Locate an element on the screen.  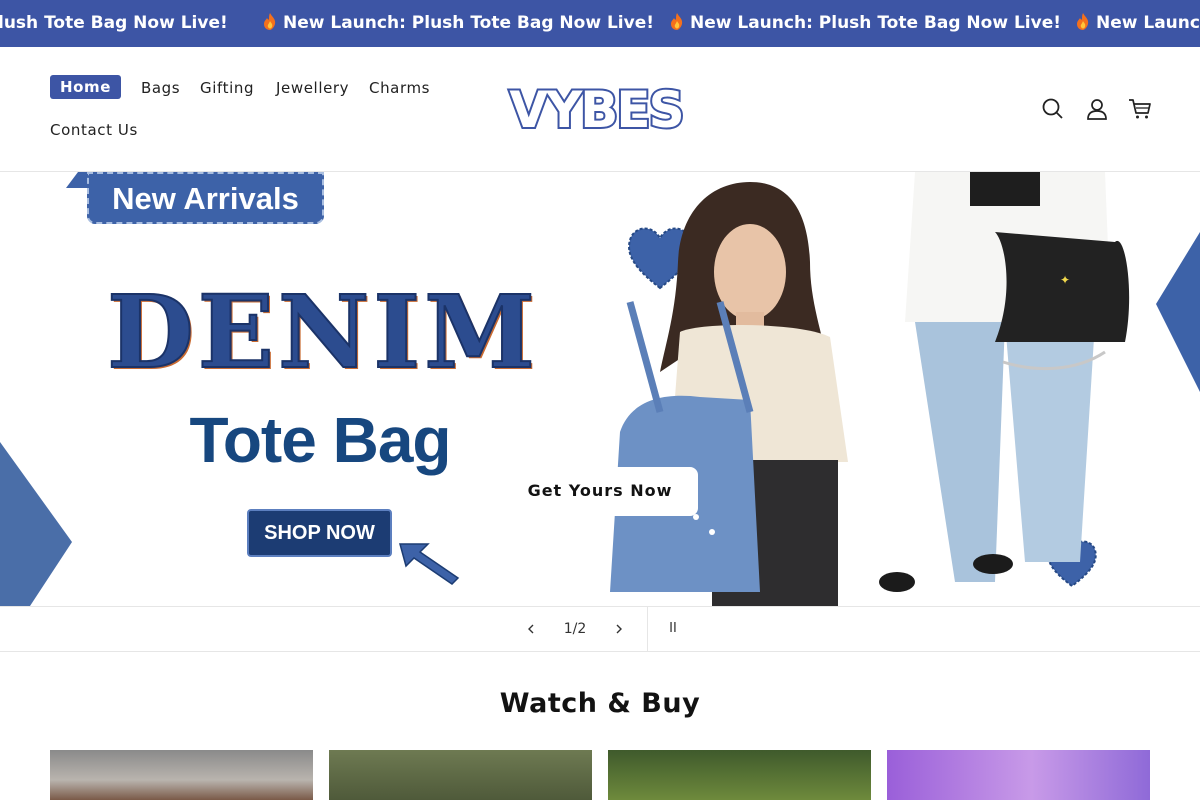
slider-pause-button: II is located at coordinates (673, 629).